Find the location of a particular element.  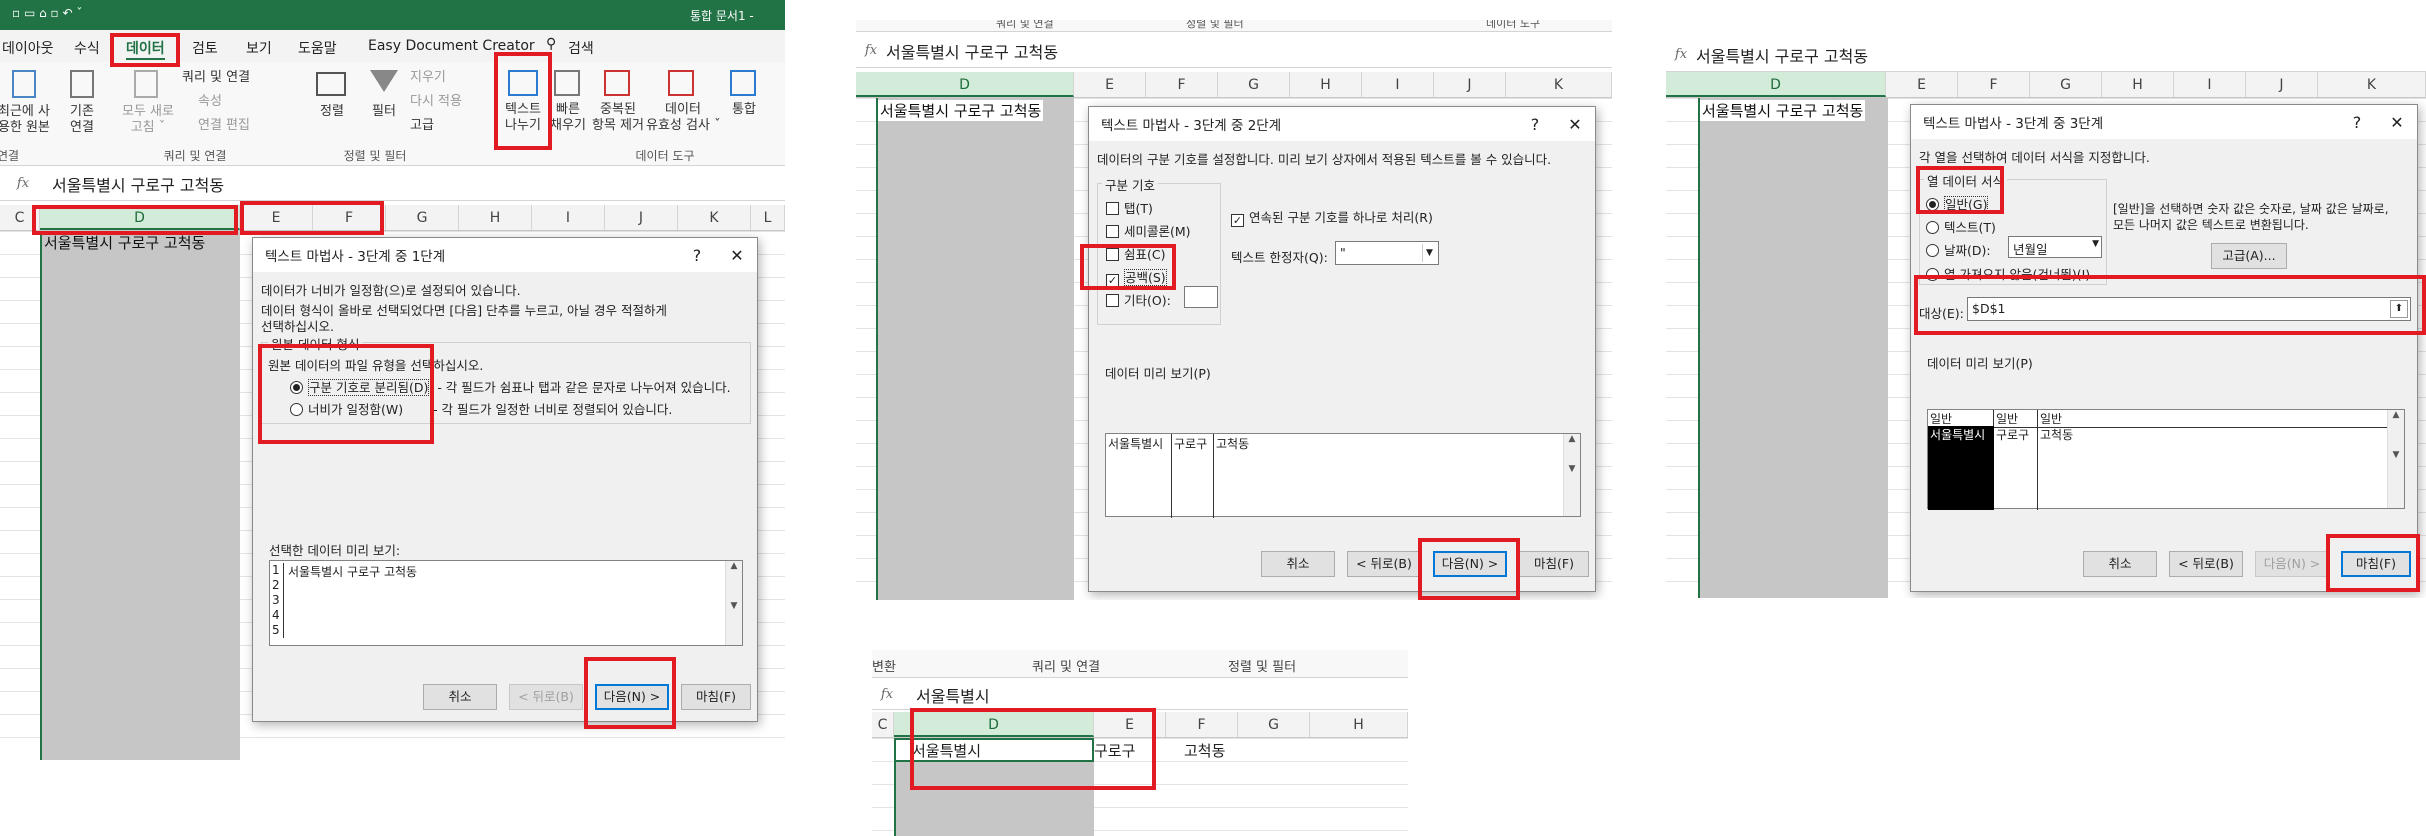

col-l: L is located at coordinates (768, 217).